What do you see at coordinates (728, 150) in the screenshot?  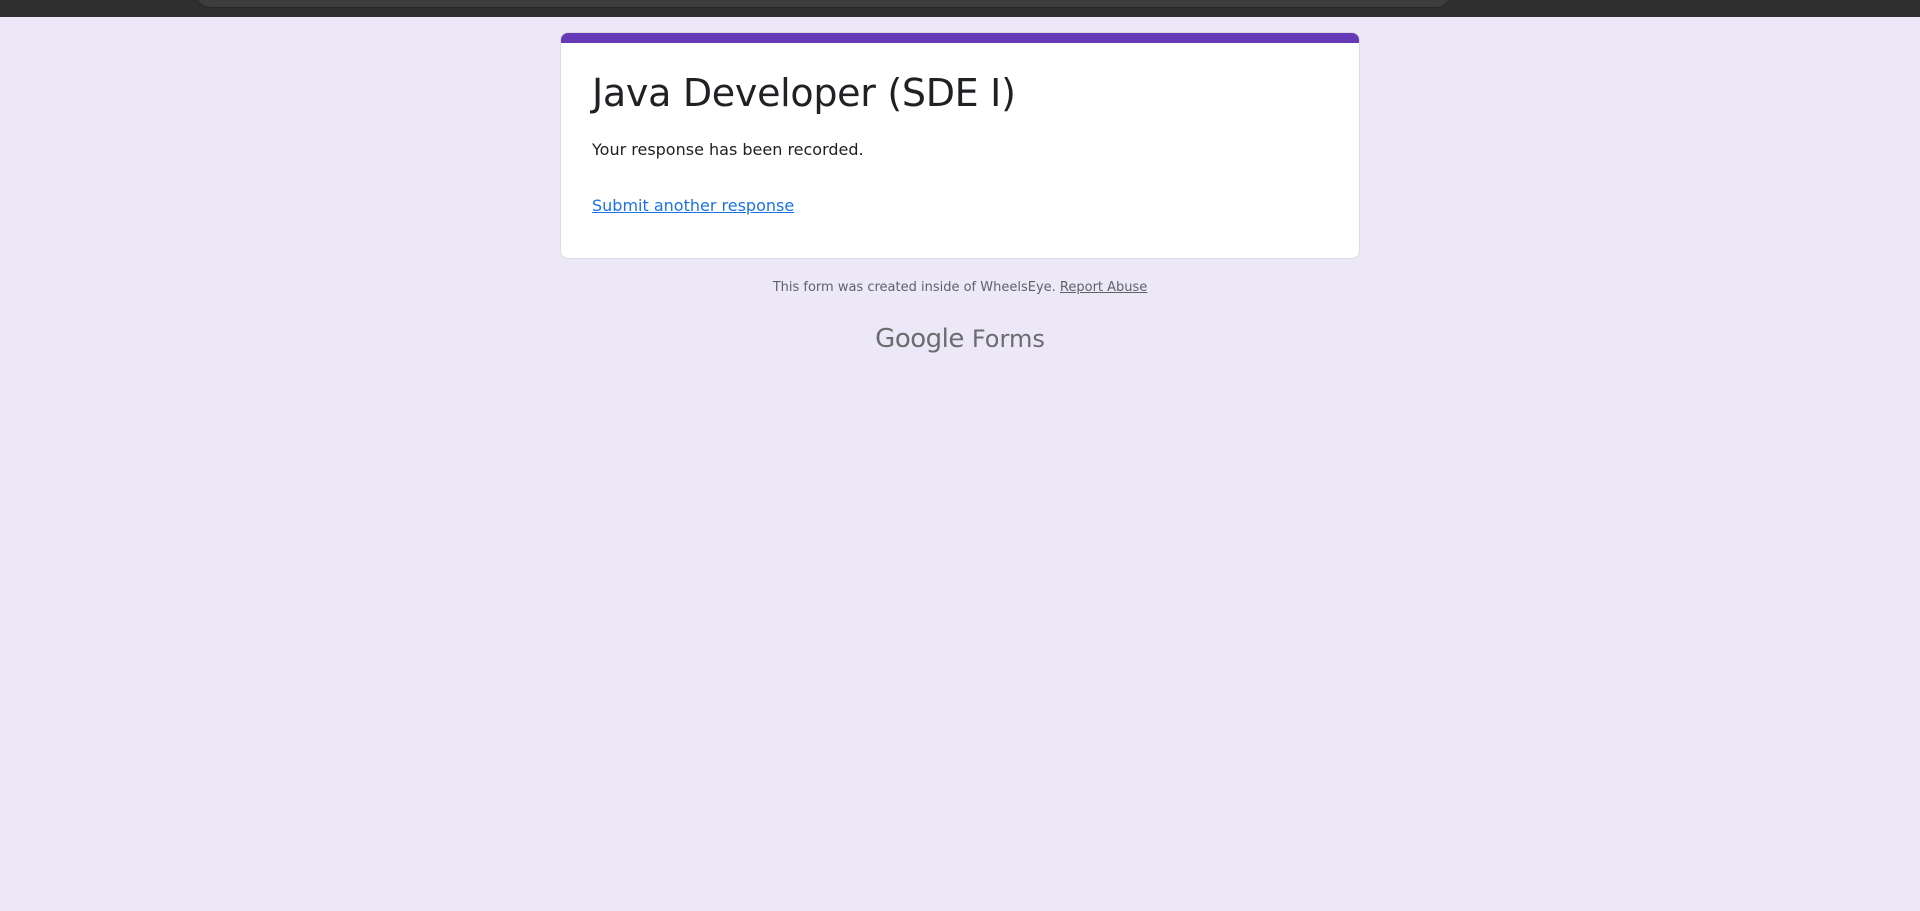 I see `confirmation-message: Your response has been recorded.` at bounding box center [728, 150].